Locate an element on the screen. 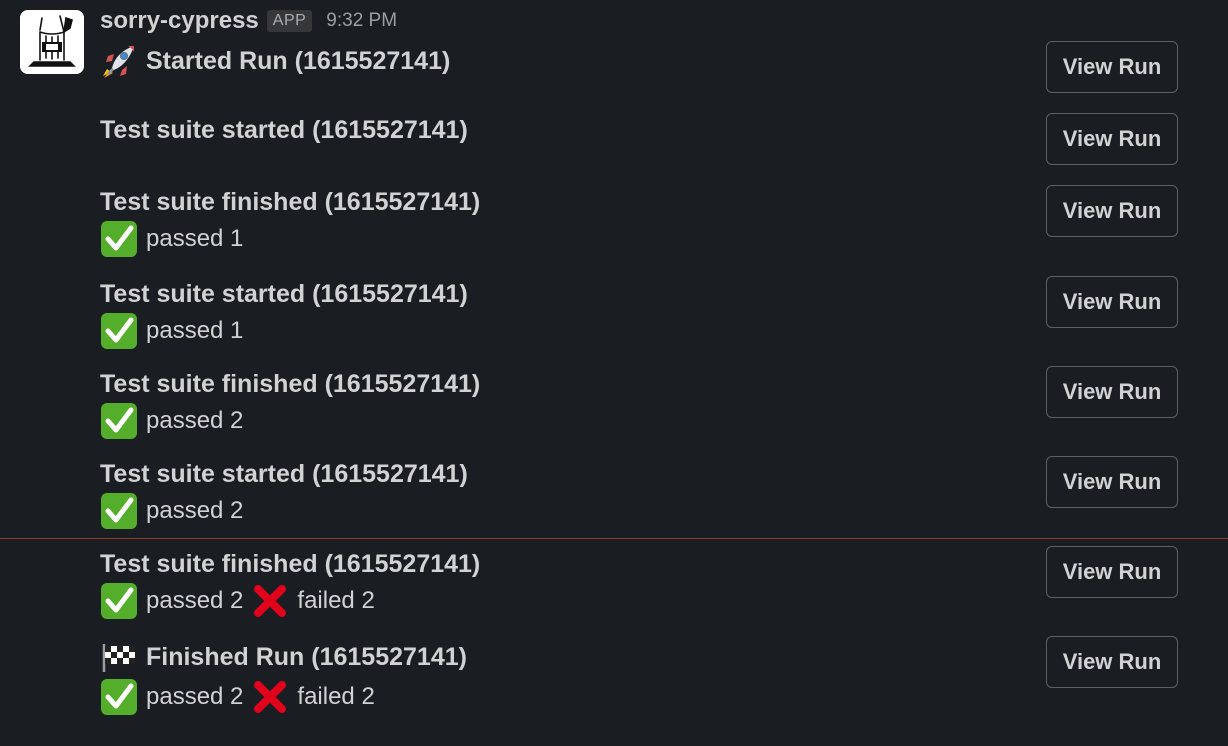  message-item: Test suite started (1615527141) is located at coordinates (284, 130).